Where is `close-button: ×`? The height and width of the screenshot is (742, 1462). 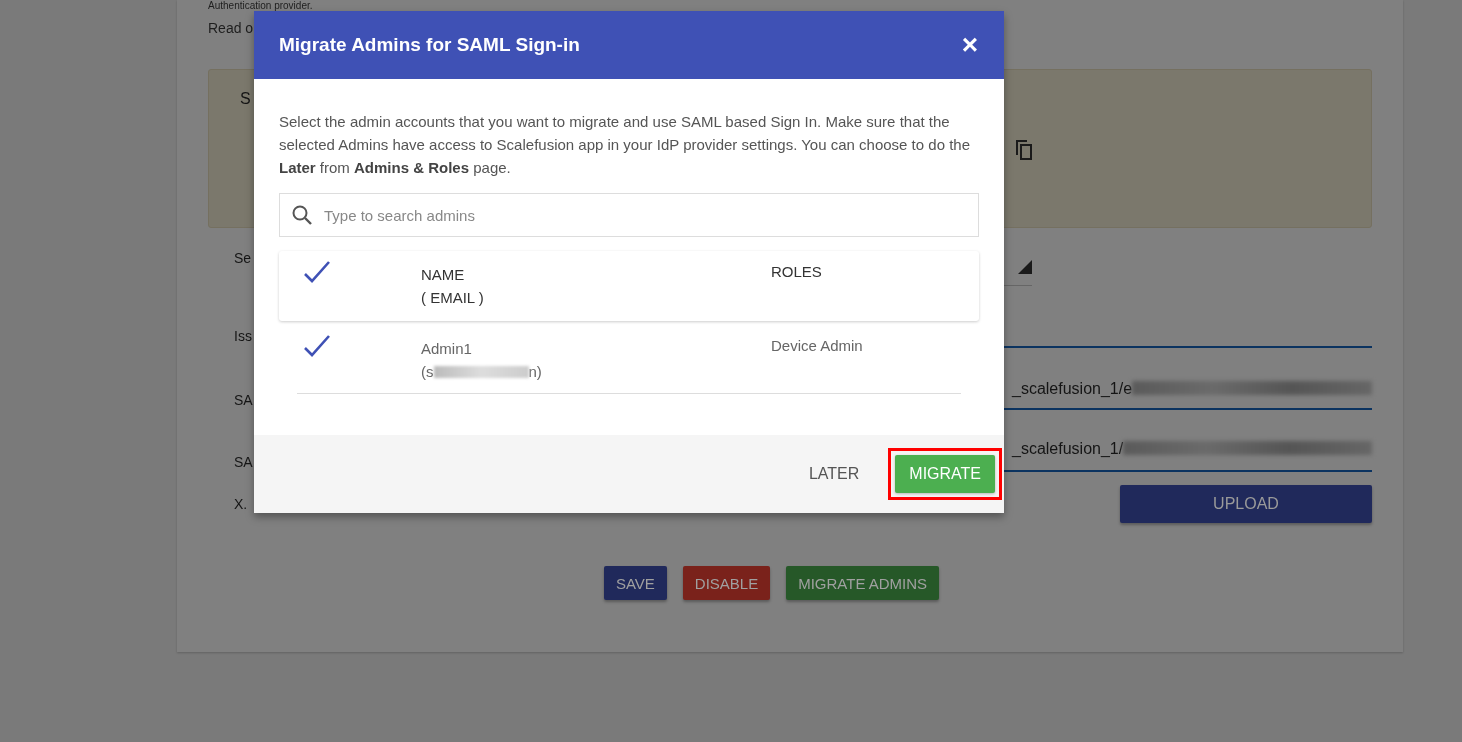
close-button: × is located at coordinates (969, 45).